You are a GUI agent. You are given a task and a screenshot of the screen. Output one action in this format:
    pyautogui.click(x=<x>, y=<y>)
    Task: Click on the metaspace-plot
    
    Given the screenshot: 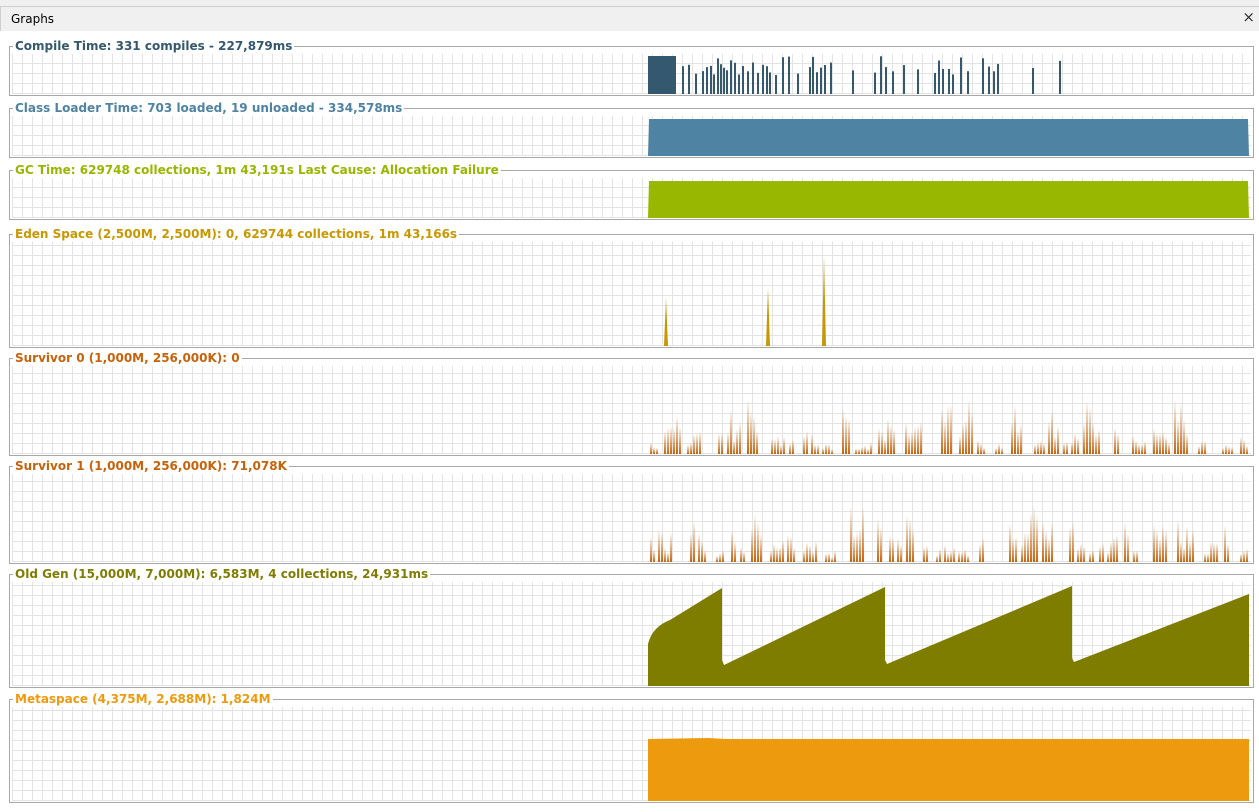 What is the action you would take?
    pyautogui.click(x=631, y=754)
    